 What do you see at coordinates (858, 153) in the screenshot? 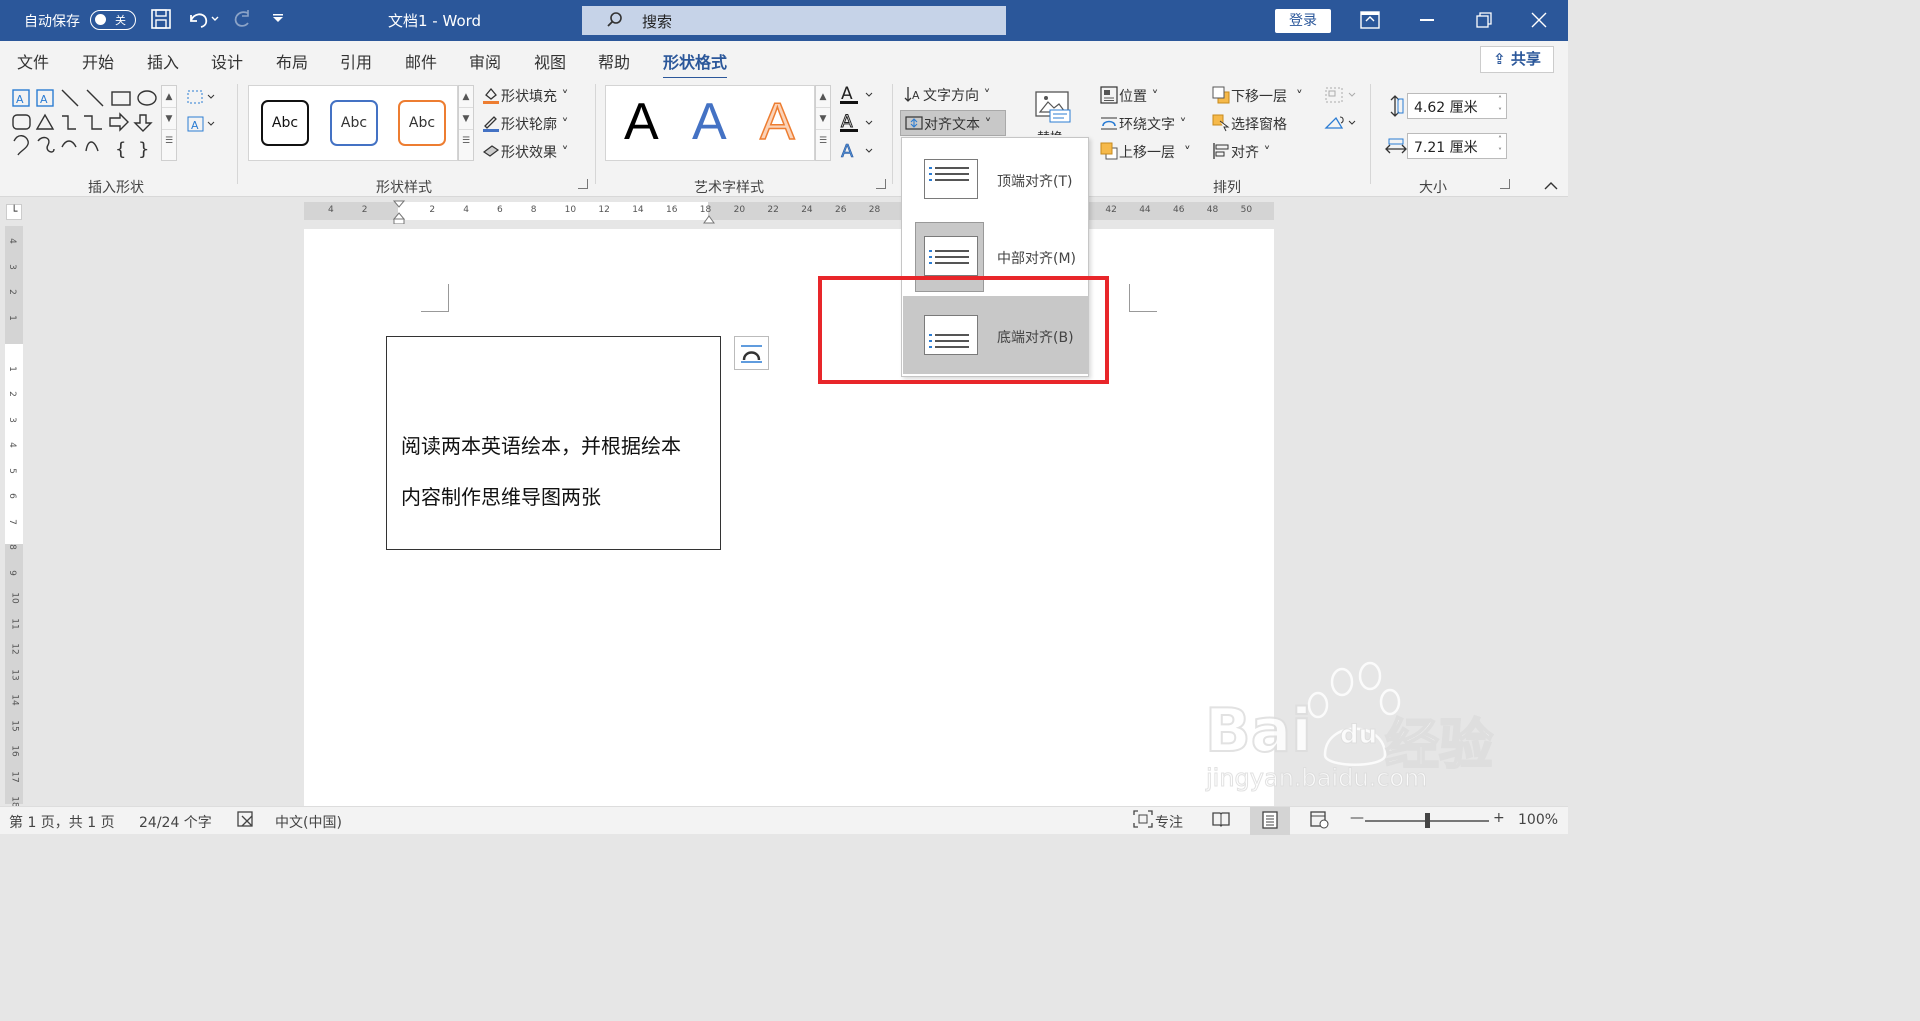
I see `text-effects-button: A` at bounding box center [858, 153].